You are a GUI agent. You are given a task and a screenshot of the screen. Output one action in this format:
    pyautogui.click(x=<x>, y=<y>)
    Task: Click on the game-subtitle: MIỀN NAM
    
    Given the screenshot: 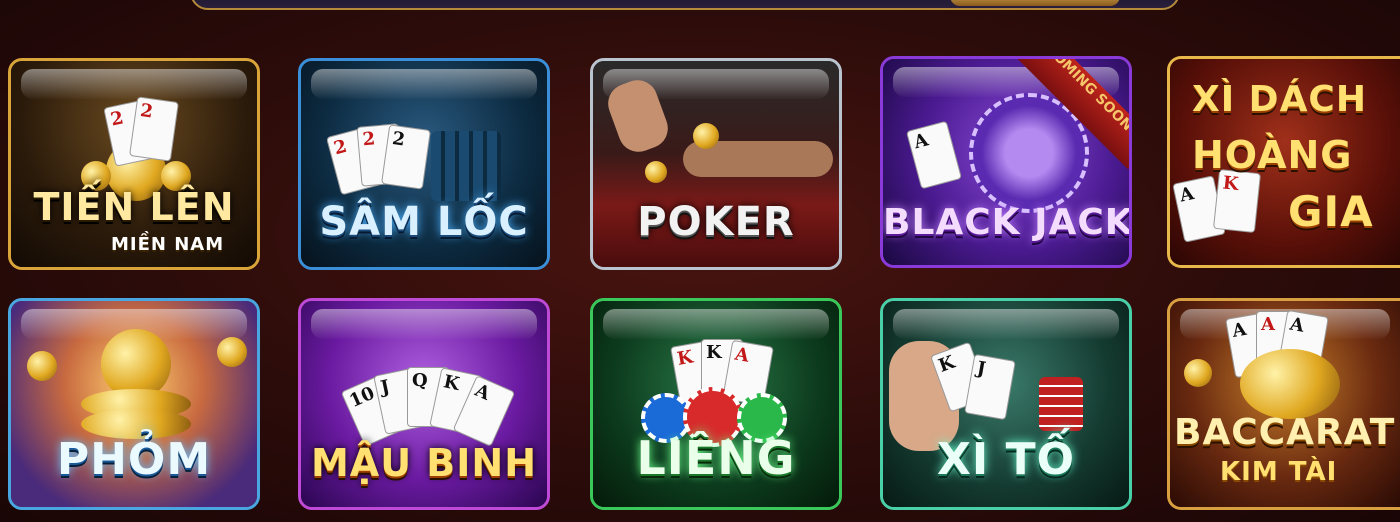 What is the action you would take?
    pyautogui.click(x=168, y=244)
    